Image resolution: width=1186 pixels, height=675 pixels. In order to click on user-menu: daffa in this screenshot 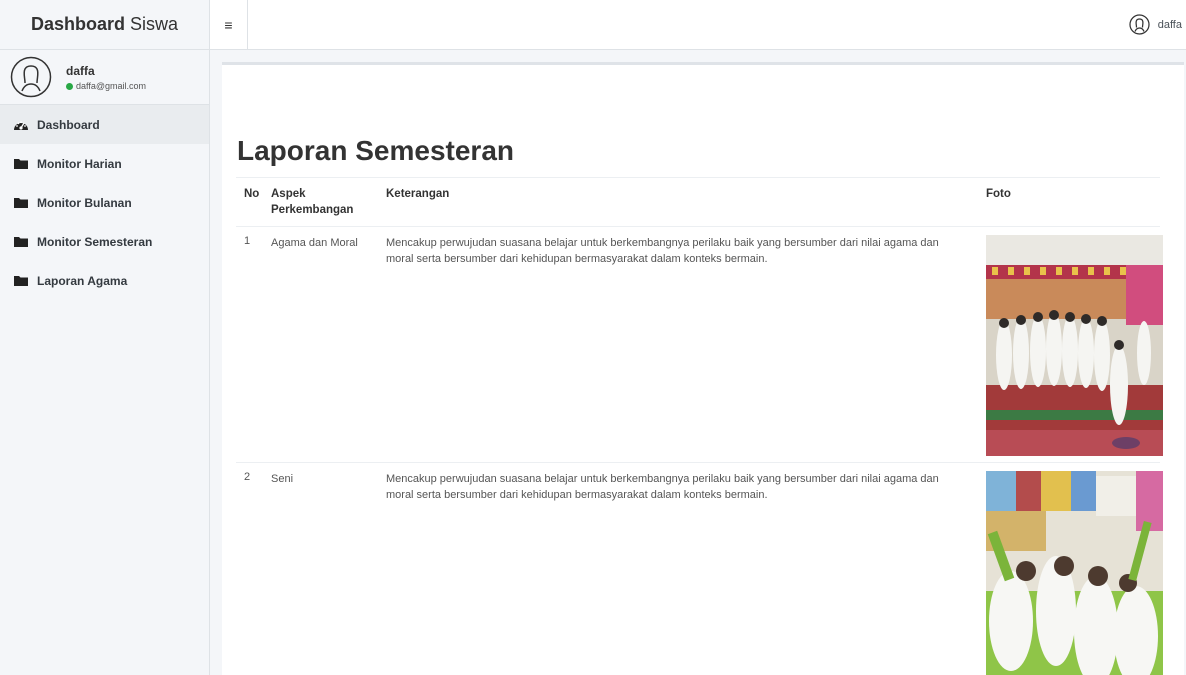, I will do `click(1155, 24)`.